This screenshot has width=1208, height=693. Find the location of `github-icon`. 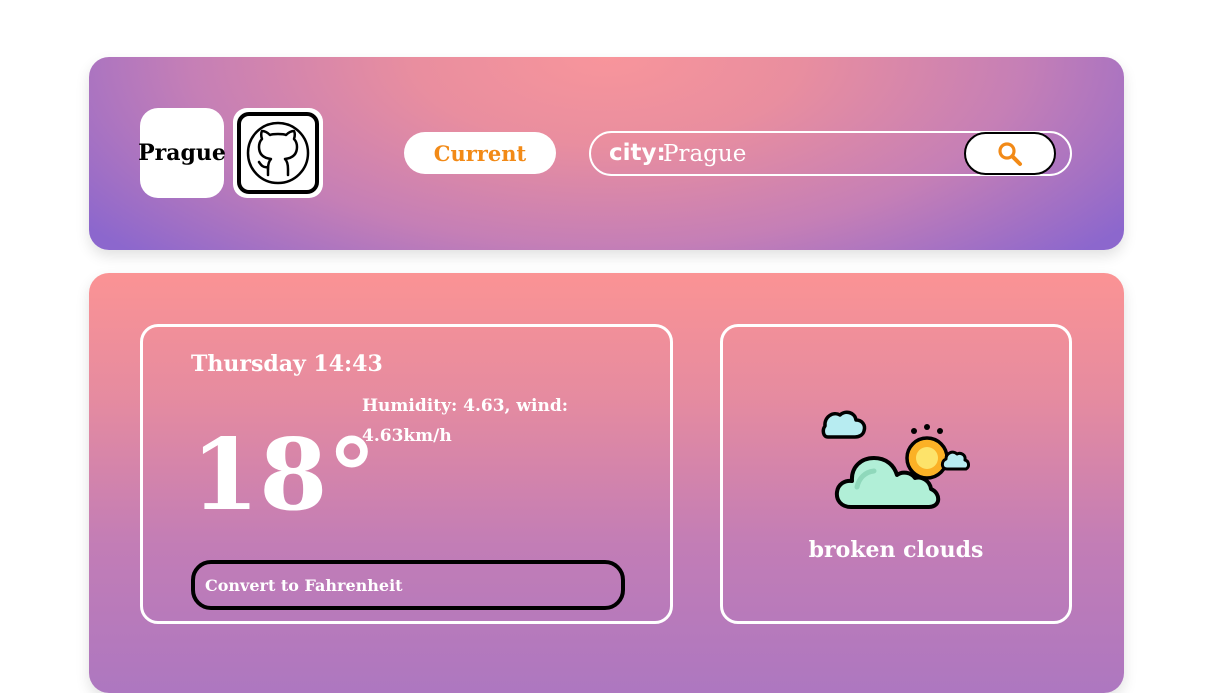

github-icon is located at coordinates (278, 153).